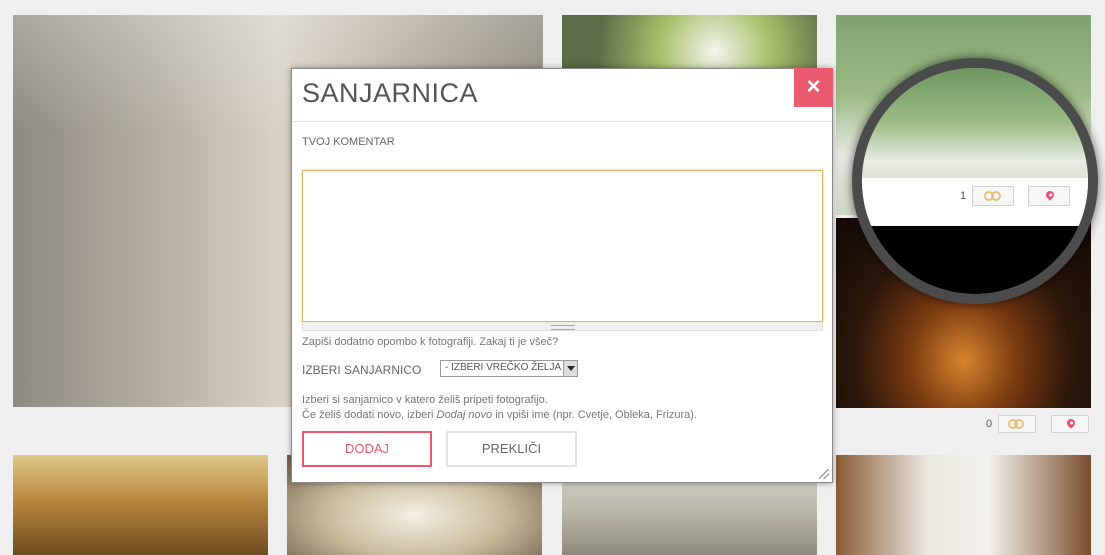 The width and height of the screenshot is (1105, 555). I want to click on help-line-2-pre: Če želiš dodati novo, izberi, so click(369, 415).